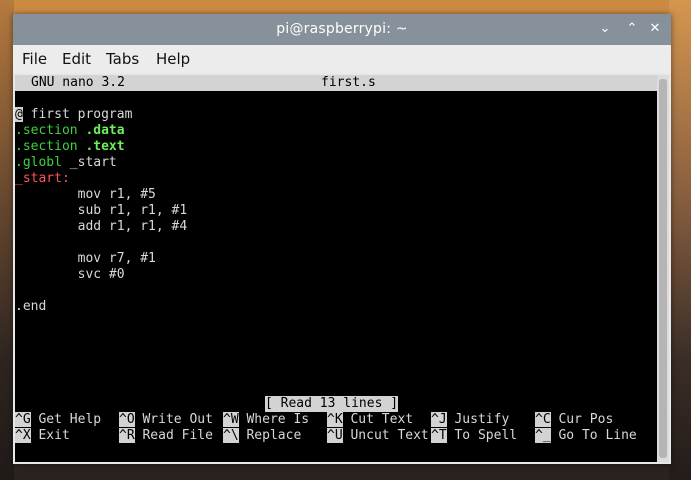 The width and height of the screenshot is (691, 480). I want to click on code-line: .section .data, so click(70, 131).